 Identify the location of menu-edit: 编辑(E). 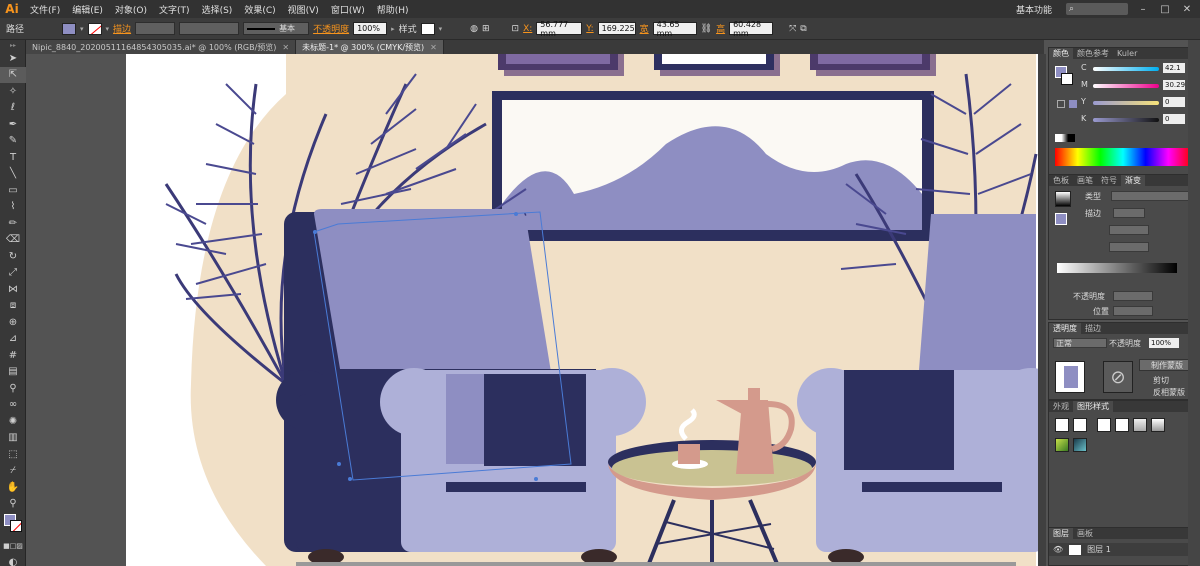
(87, 9).